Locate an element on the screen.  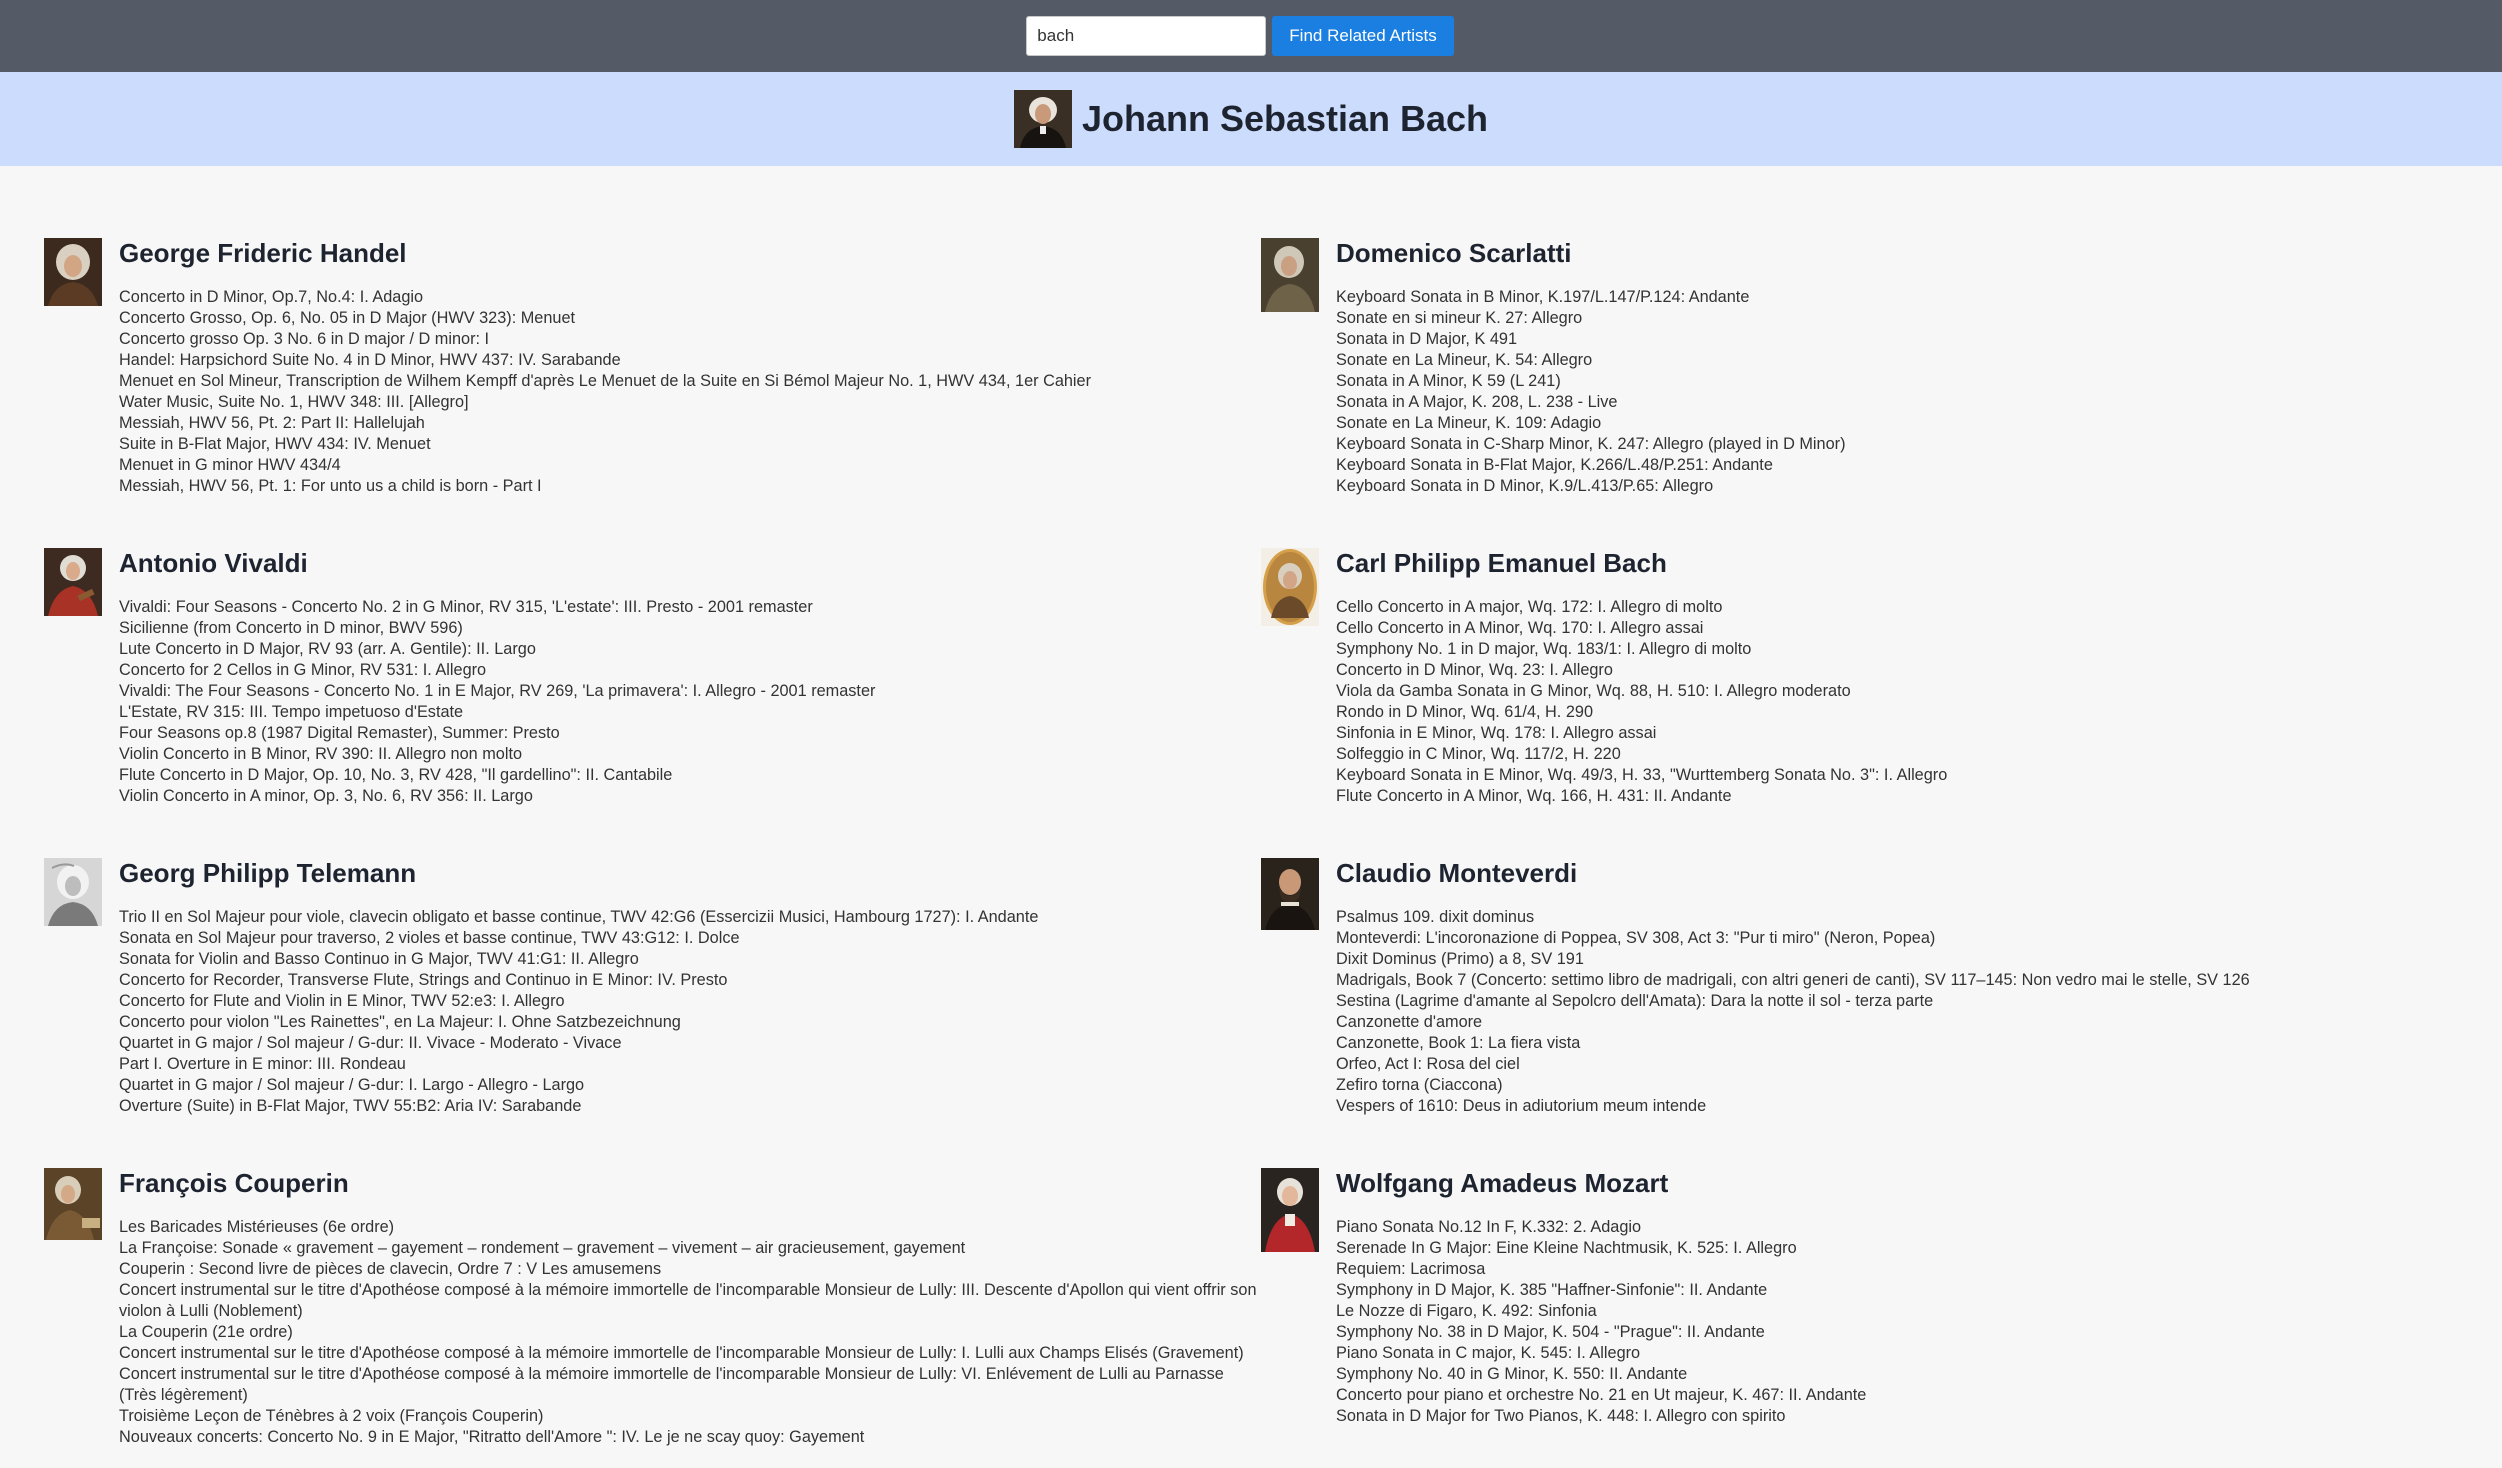
track-item: Dixit Dominus (Primo) a 8, SV 191 is located at coordinates (1919, 959).